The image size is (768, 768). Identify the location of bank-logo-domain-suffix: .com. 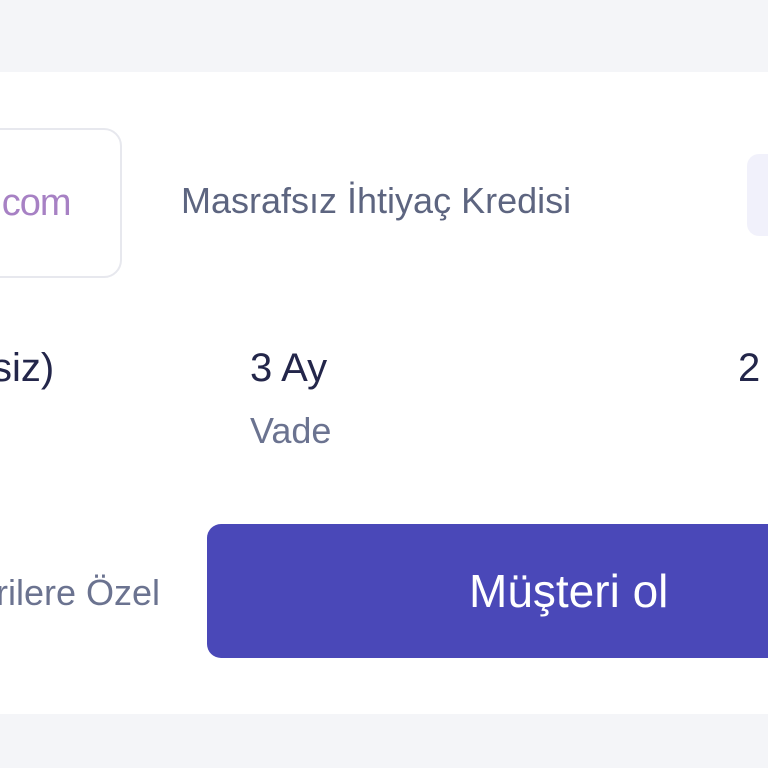
(36, 203).